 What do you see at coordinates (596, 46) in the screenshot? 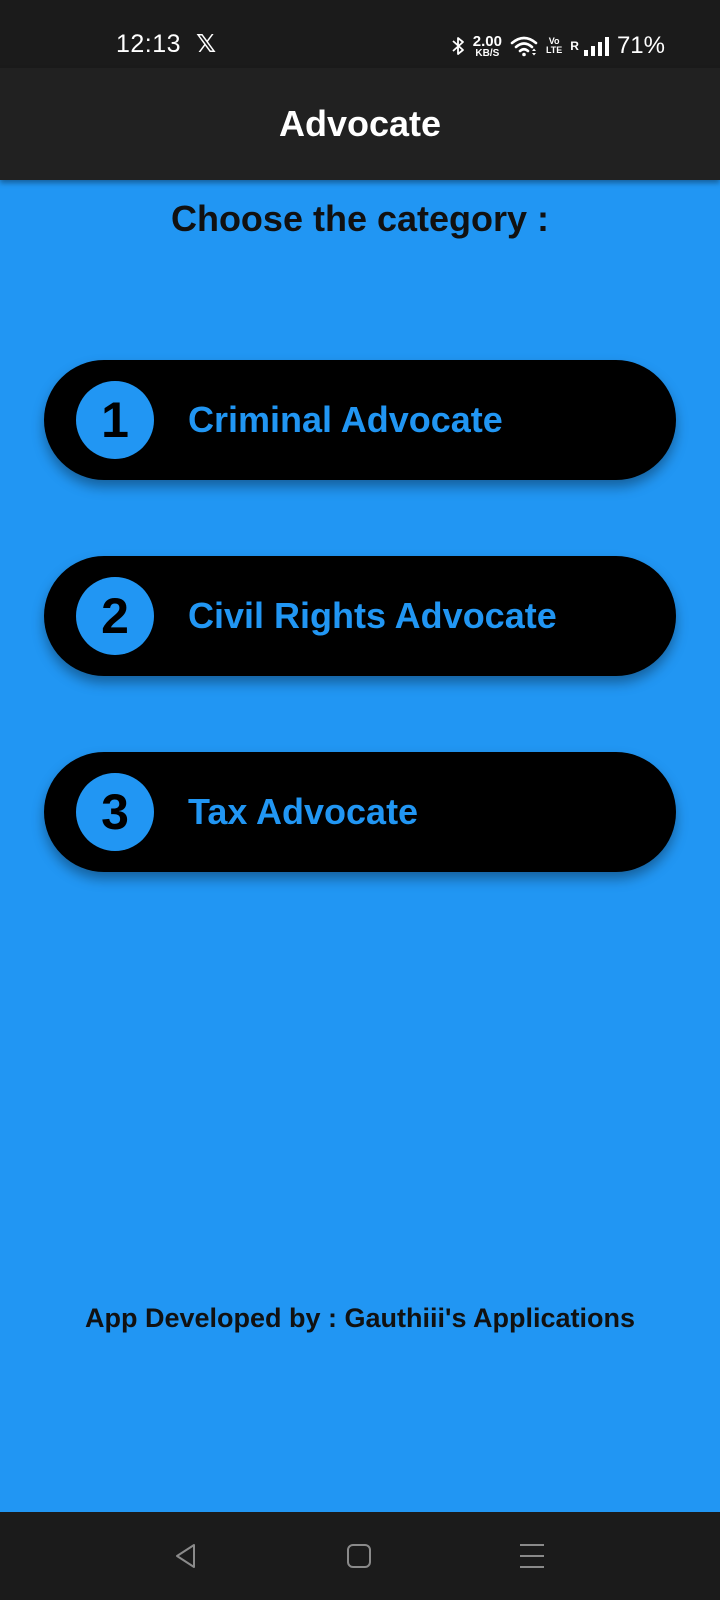
I see `signal-icon` at bounding box center [596, 46].